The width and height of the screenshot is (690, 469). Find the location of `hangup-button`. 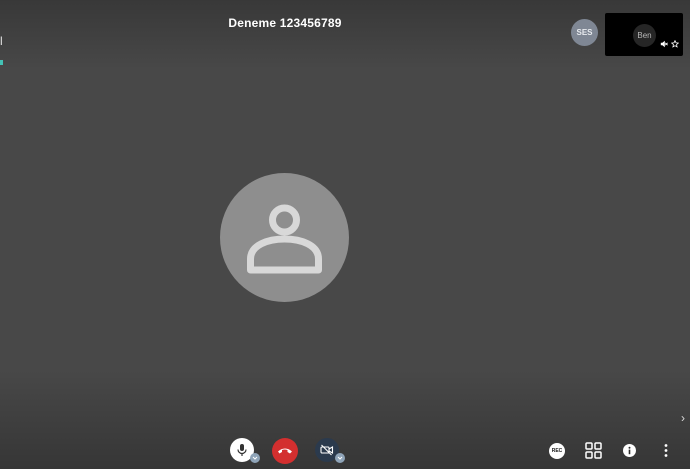

hangup-button is located at coordinates (285, 451).